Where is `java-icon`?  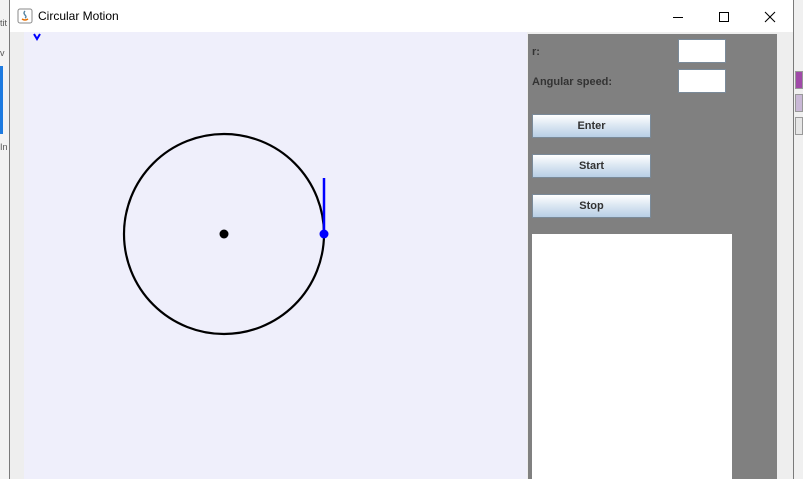 java-icon is located at coordinates (25, 16).